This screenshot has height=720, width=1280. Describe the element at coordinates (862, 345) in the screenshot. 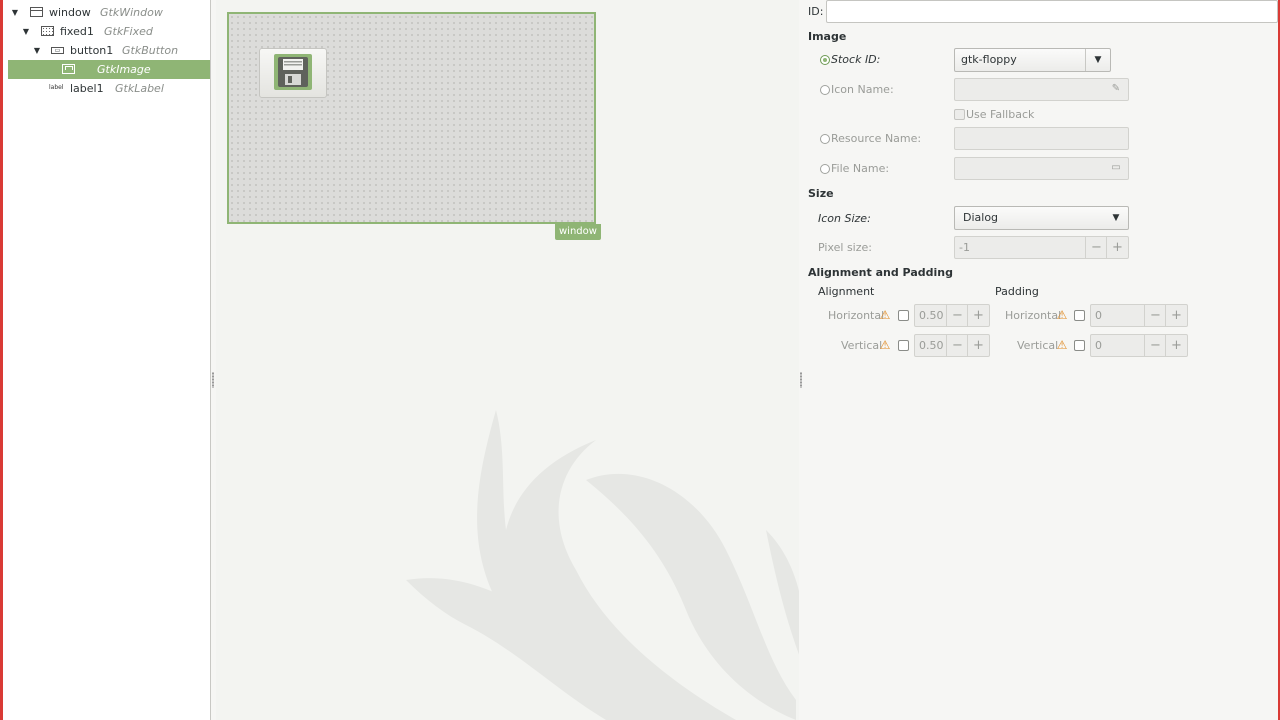

I see `align-vertical-label: Vertical` at that location.